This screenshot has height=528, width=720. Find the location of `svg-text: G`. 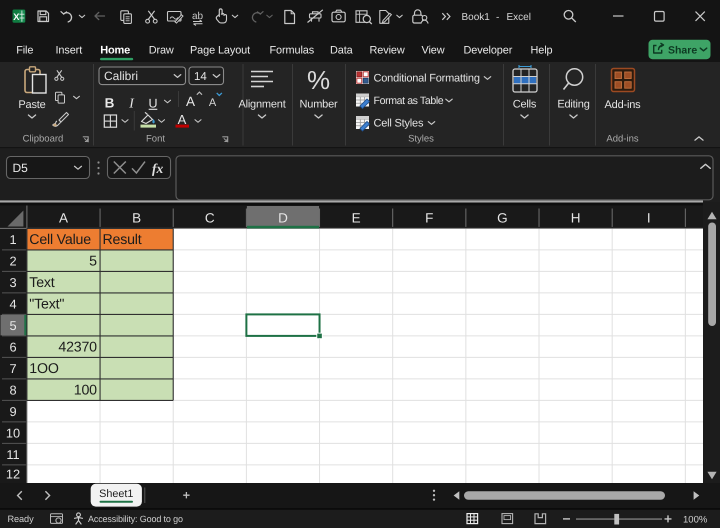

svg-text: G is located at coordinates (502, 218).